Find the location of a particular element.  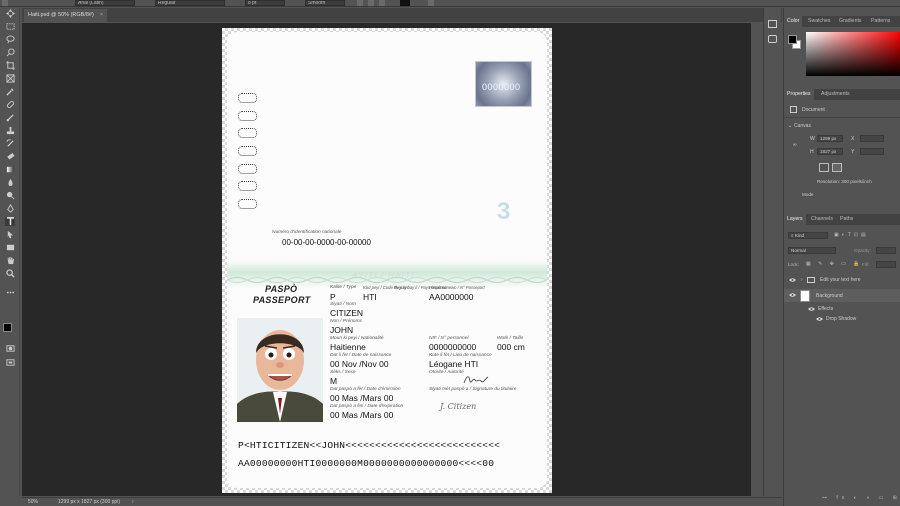

path-select-icon is located at coordinates (10, 234).